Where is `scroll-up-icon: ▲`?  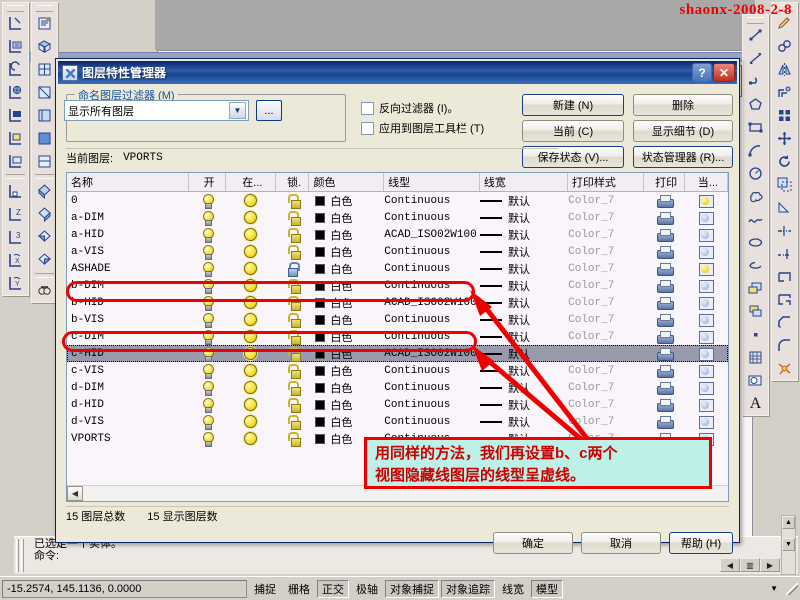 scroll-up-icon: ▲ is located at coordinates (788, 522).